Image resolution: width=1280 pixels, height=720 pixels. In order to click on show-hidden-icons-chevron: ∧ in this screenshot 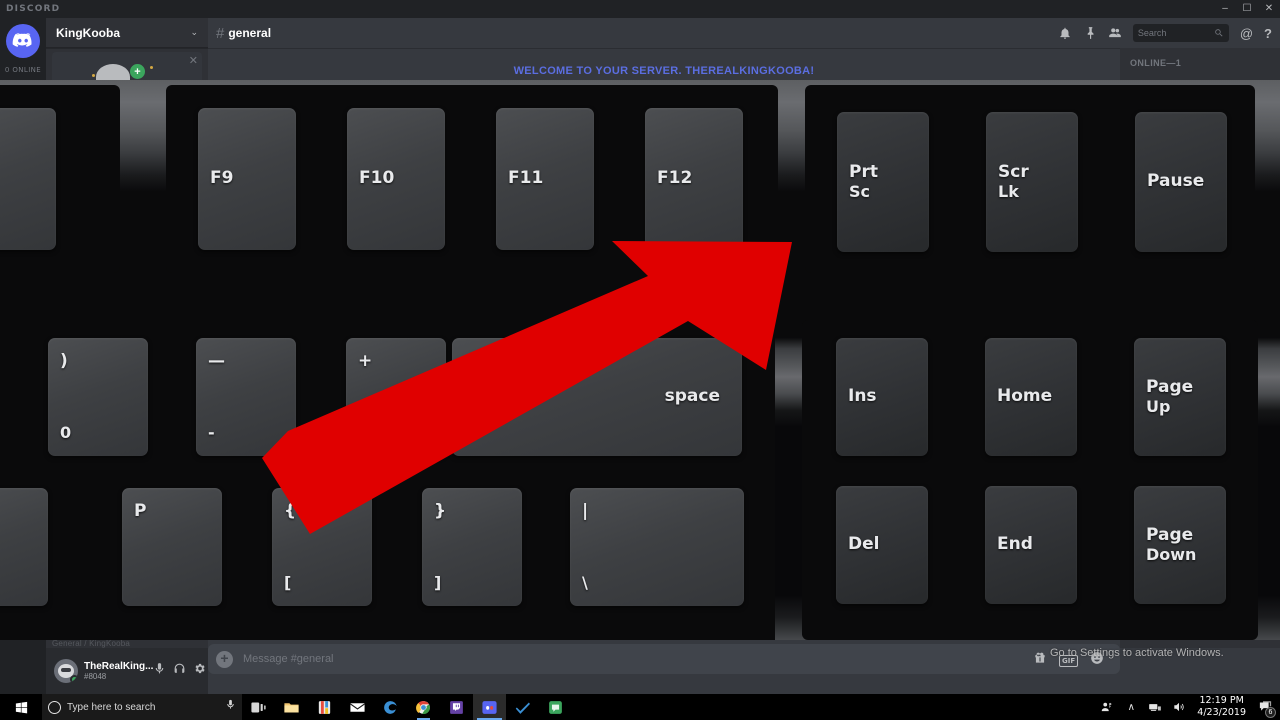, I will do `click(1131, 707)`.